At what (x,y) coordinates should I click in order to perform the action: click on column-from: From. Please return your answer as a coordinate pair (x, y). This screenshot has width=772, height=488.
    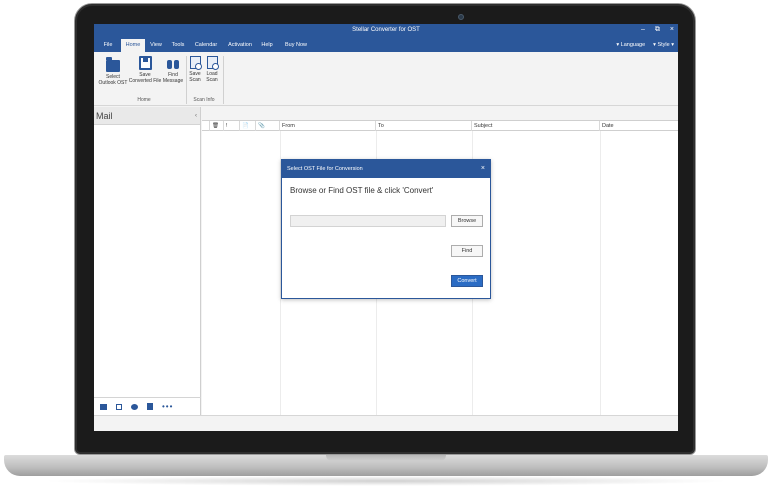
    Looking at the image, I should click on (328, 126).